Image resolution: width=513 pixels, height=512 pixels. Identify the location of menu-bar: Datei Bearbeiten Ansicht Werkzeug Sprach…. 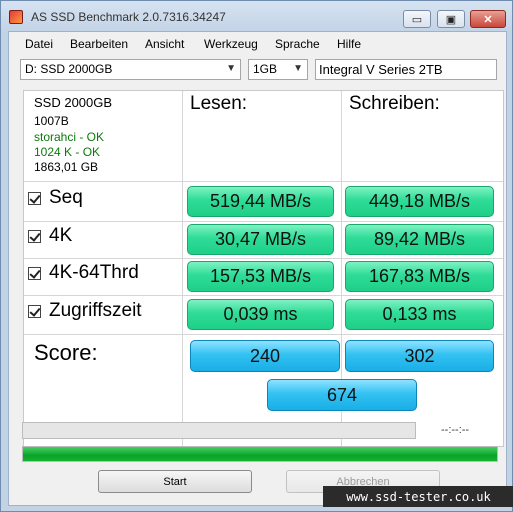
(257, 45).